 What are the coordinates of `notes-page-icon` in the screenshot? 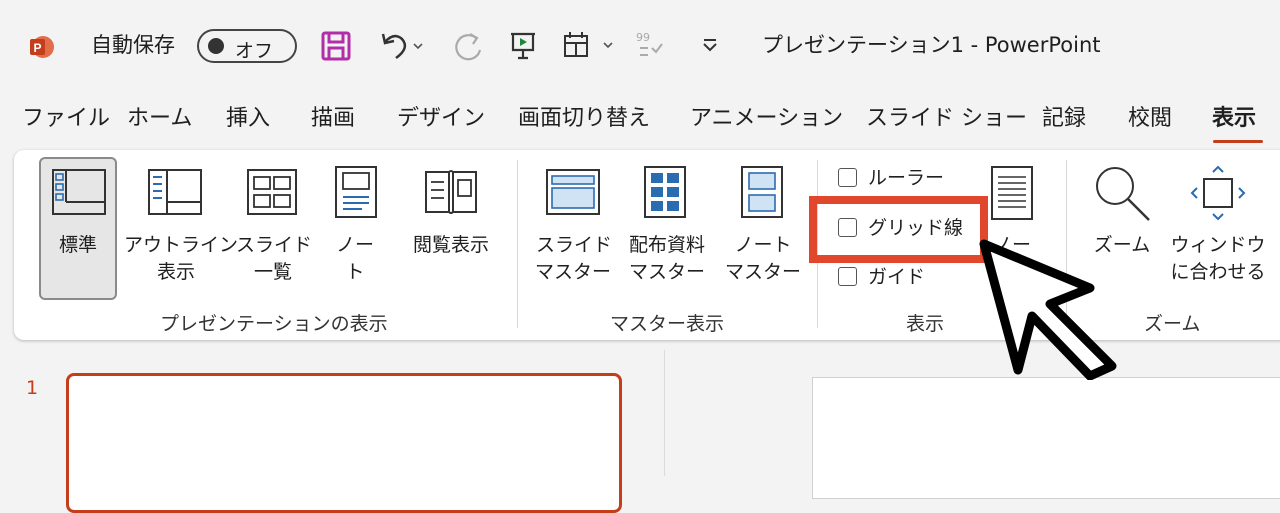 It's located at (357, 192).